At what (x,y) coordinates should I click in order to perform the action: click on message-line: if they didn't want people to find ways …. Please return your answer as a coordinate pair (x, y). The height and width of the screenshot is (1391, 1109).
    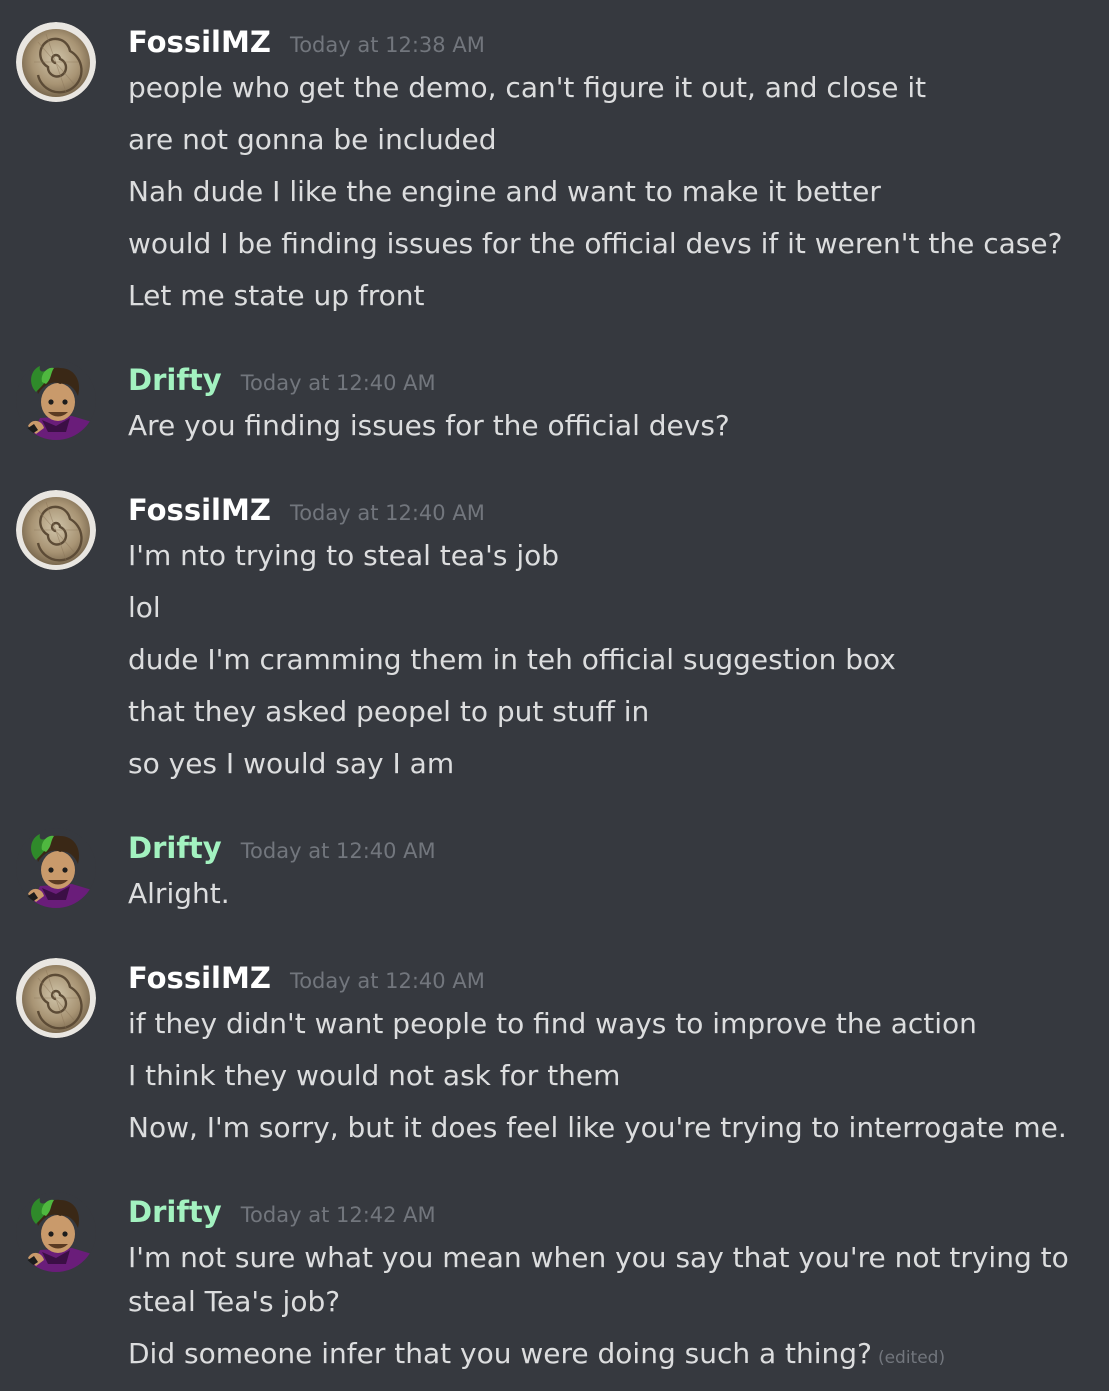
    Looking at the image, I should click on (552, 1023).